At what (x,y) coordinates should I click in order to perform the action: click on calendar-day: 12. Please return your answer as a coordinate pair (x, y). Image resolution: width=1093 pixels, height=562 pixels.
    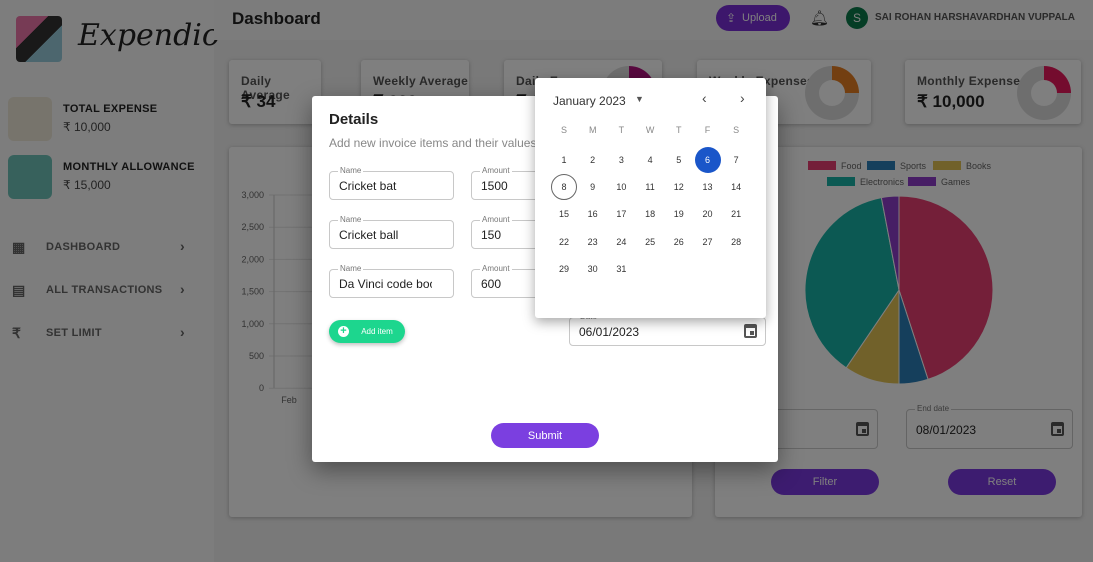
    Looking at the image, I should click on (679, 187).